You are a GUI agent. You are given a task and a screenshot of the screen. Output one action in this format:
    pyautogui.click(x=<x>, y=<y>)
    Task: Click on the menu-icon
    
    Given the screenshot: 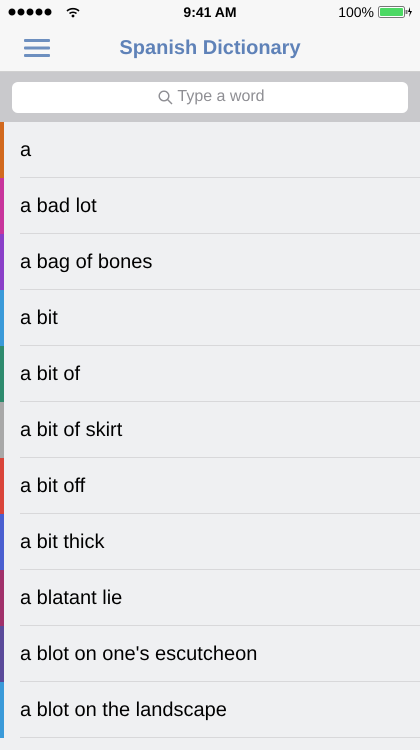 What is the action you would take?
    pyautogui.click(x=37, y=47)
    